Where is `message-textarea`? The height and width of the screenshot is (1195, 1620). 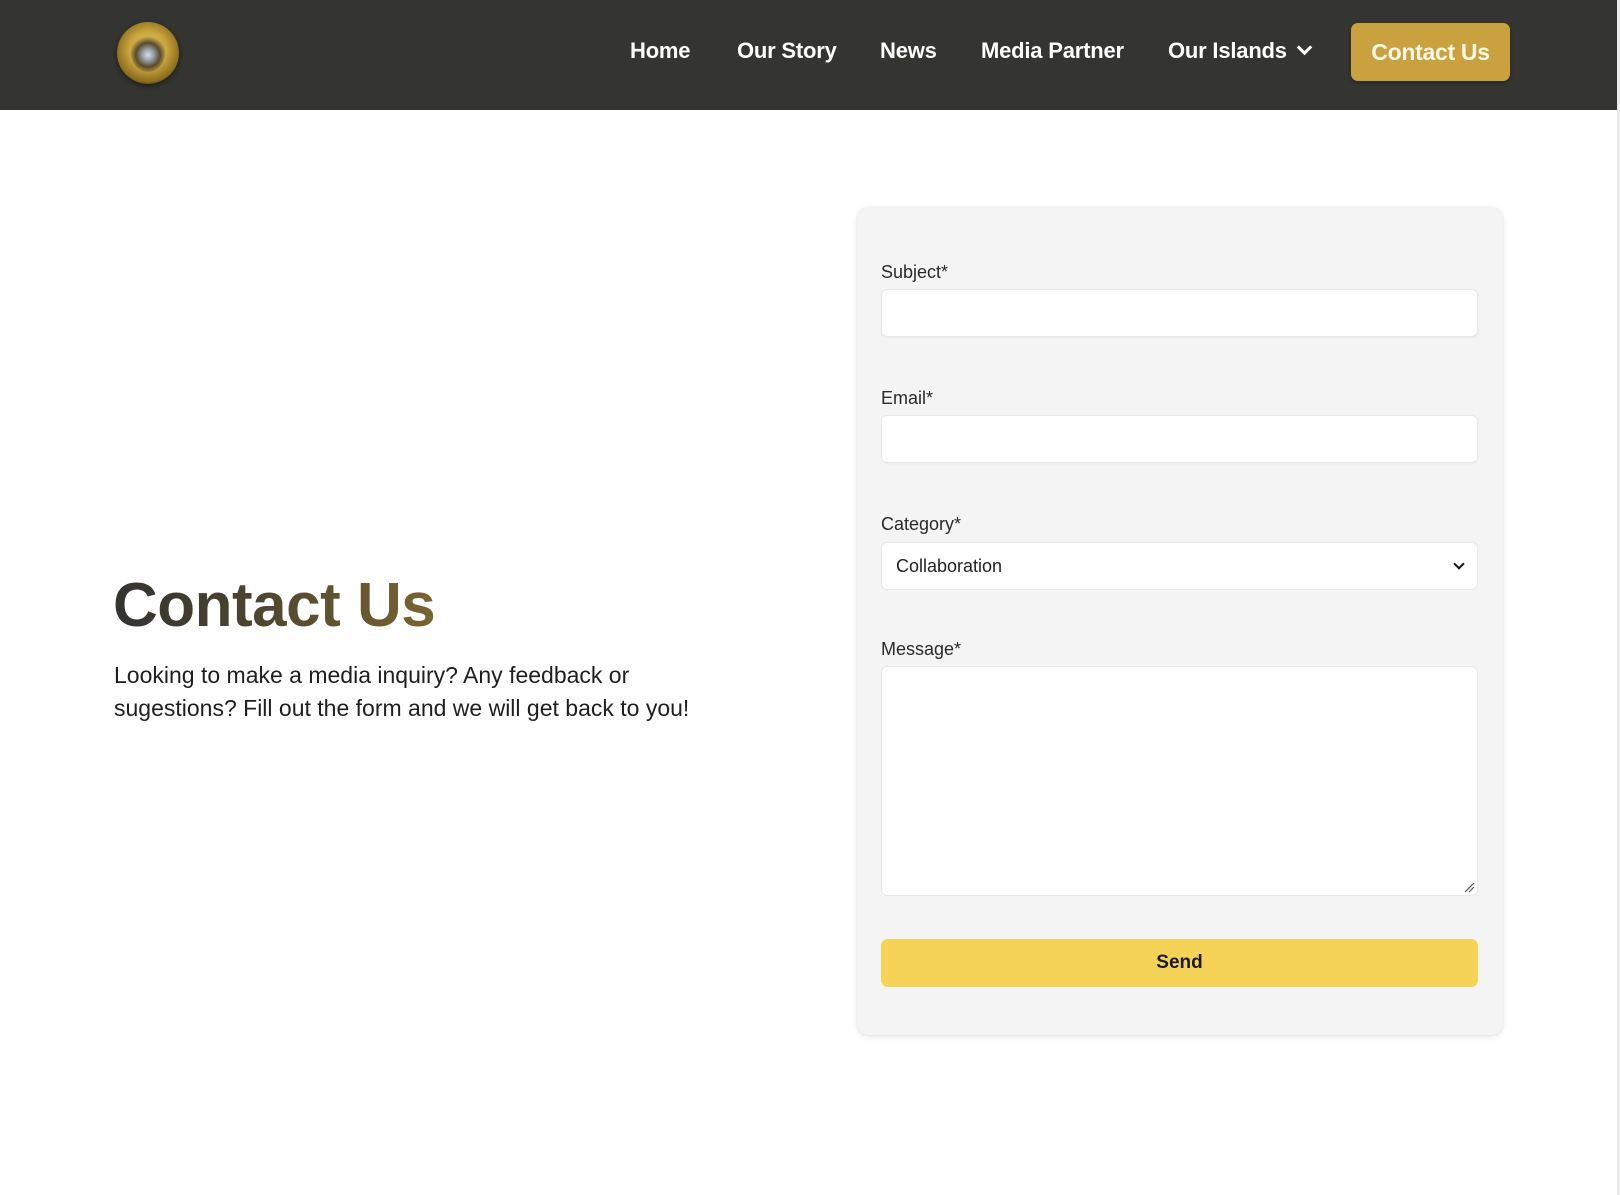
message-textarea is located at coordinates (1179, 781).